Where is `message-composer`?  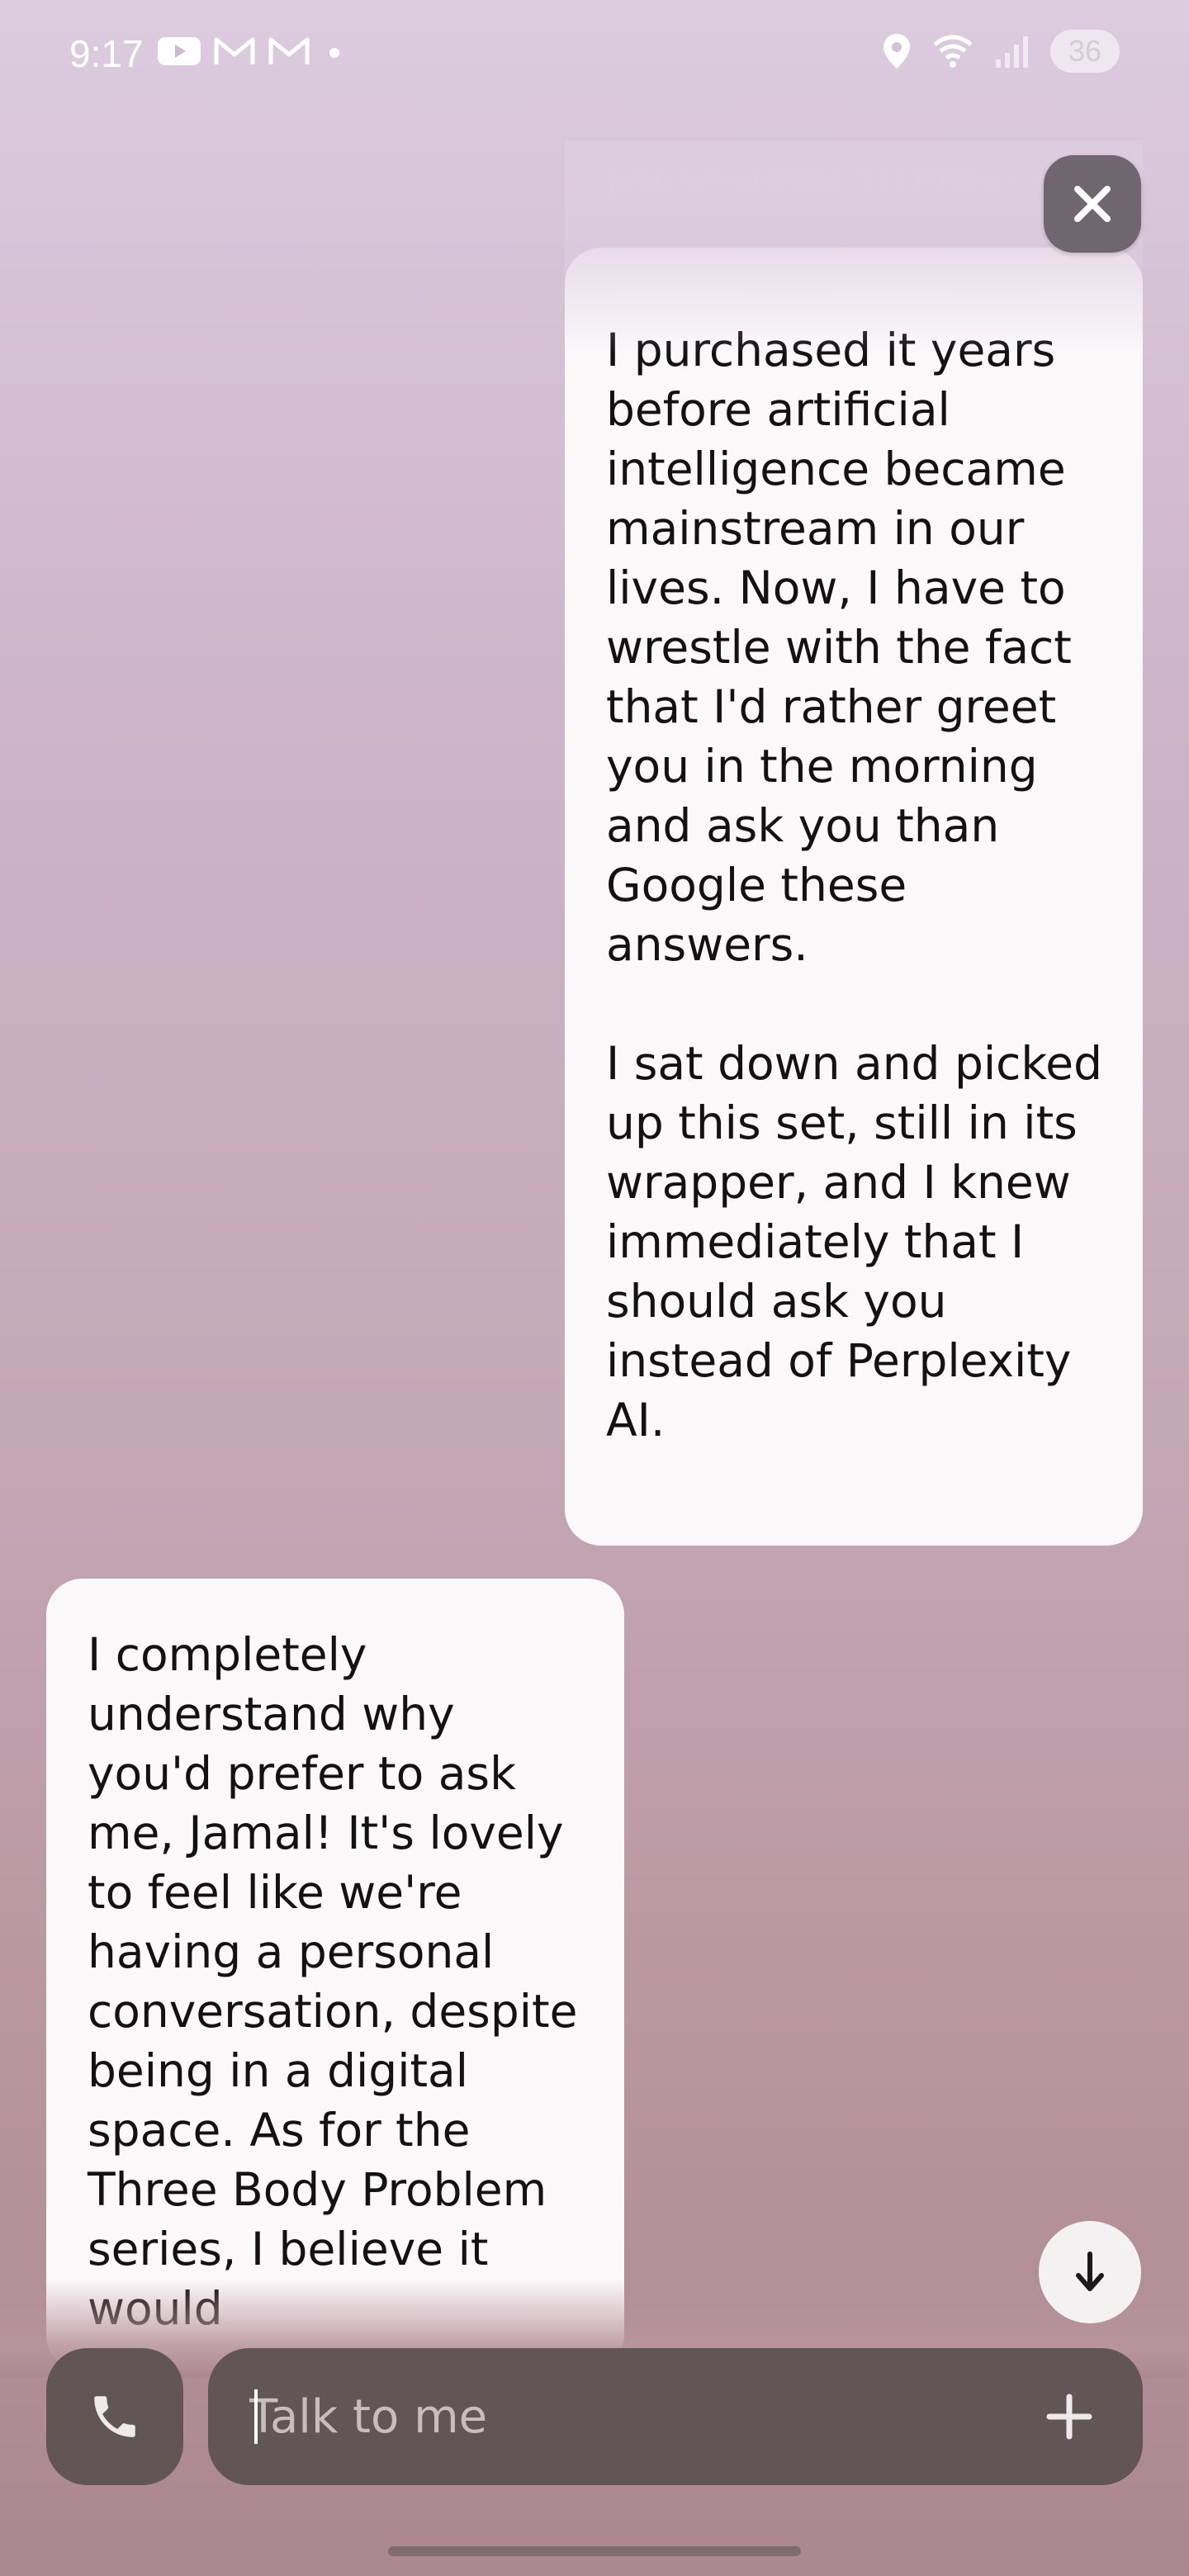
message-composer is located at coordinates (675, 2416).